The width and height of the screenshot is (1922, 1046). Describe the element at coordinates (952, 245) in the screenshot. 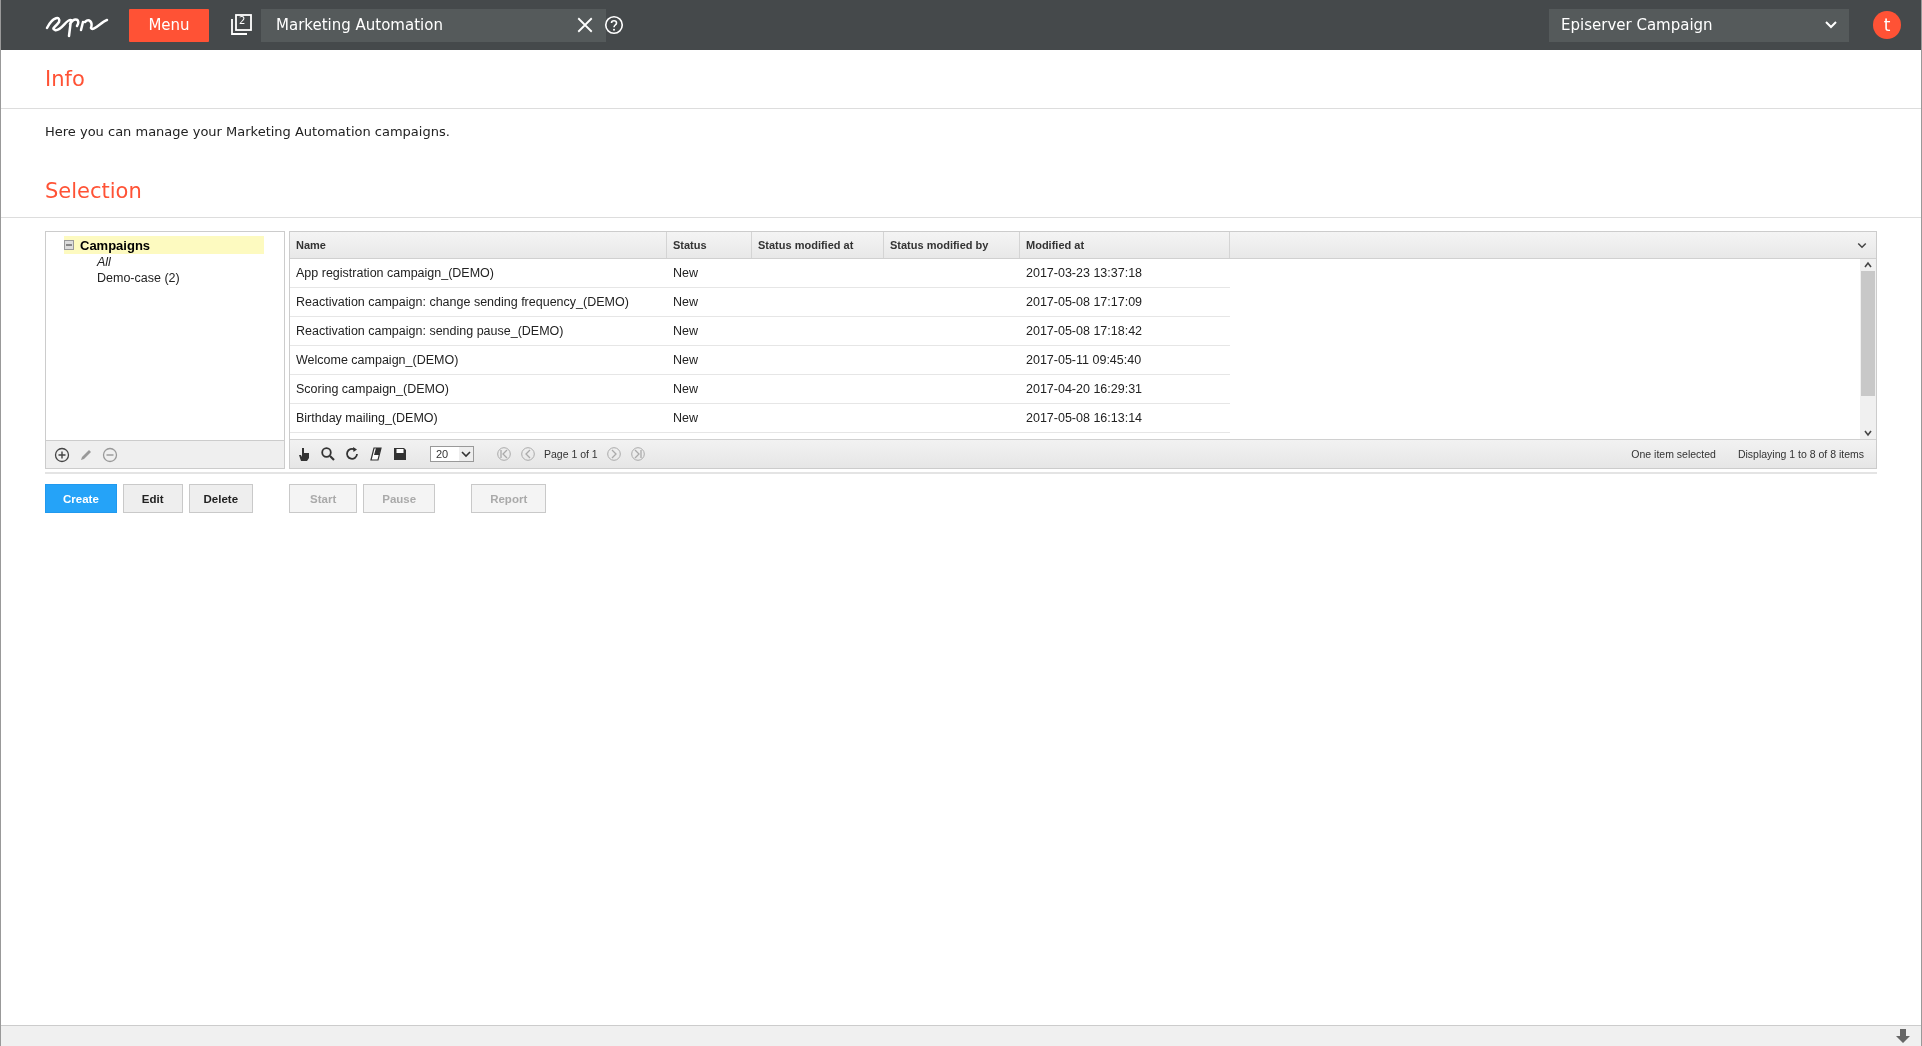

I see `column-header: Status modified by` at that location.